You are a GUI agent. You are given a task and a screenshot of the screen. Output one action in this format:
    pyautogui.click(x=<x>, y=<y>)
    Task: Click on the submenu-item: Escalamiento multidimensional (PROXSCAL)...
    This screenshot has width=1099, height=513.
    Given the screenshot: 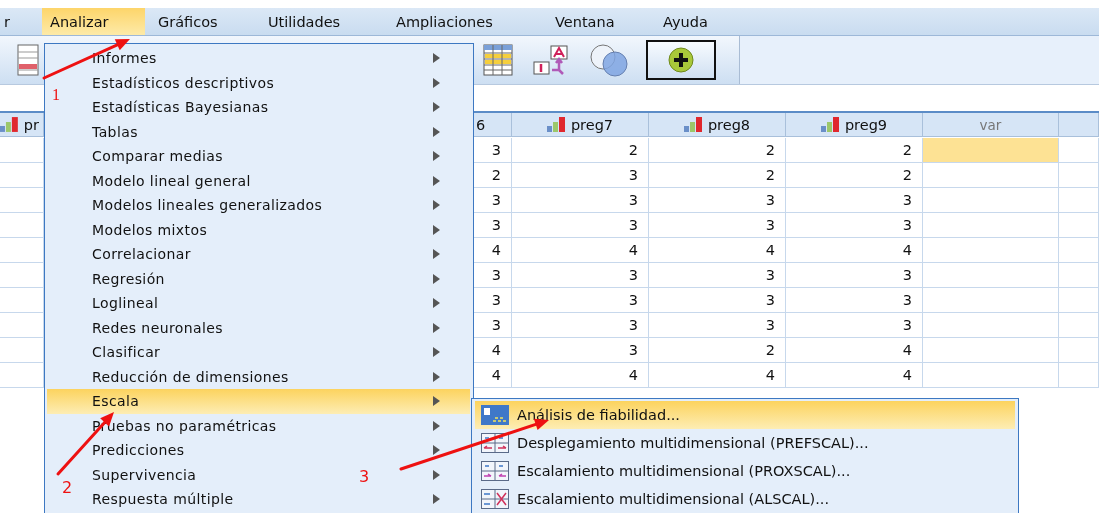 What is the action you would take?
    pyautogui.click(x=745, y=471)
    